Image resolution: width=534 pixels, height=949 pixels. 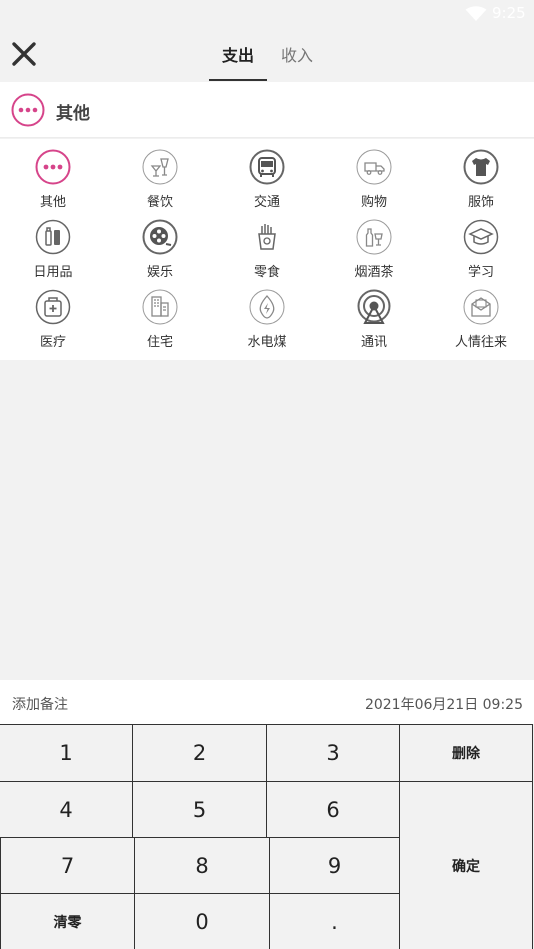 What do you see at coordinates (73, 114) in the screenshot?
I see `selected-category-label: 其他` at bounding box center [73, 114].